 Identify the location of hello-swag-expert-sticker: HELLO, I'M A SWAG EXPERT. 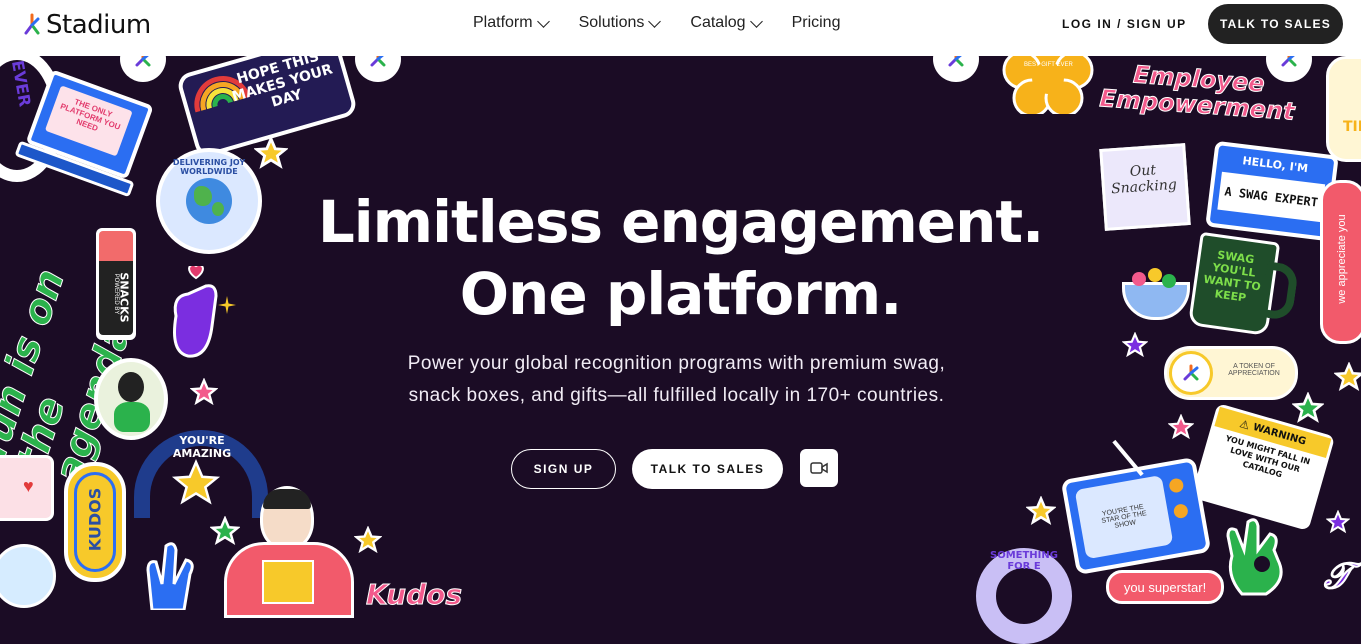
(1272, 191).